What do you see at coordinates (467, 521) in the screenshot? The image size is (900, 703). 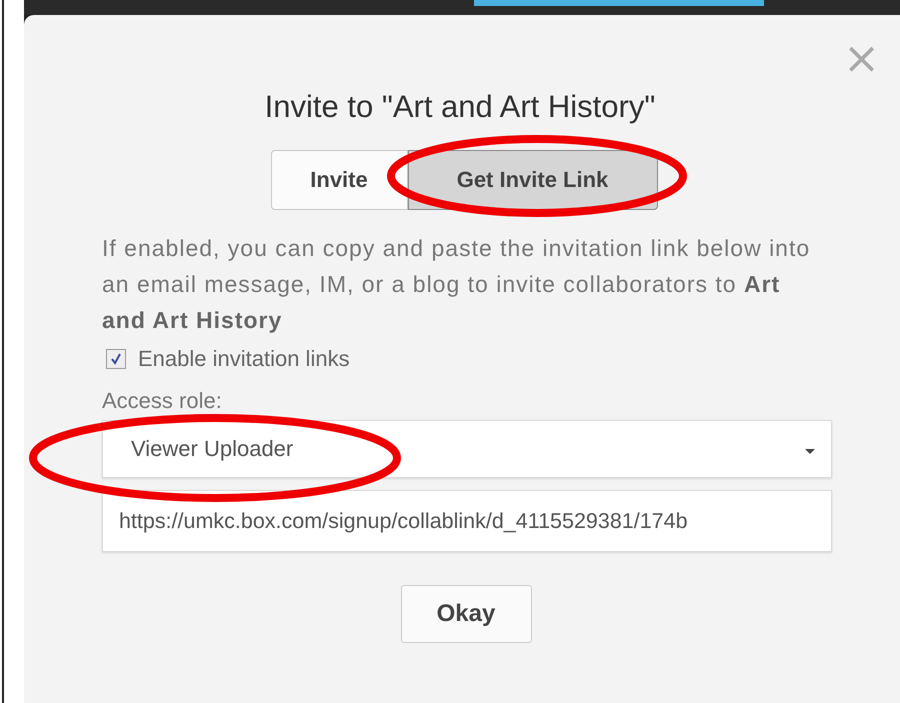 I see `link-field: https://umkc.box.com/signup/collablink/d_4115529381/174b` at bounding box center [467, 521].